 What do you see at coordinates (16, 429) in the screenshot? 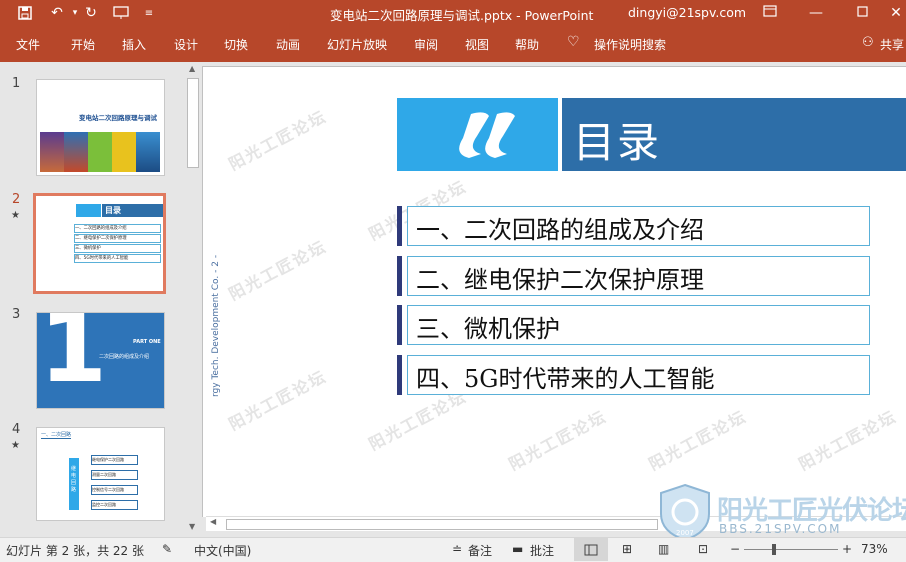
I see `slide-number: 4` at bounding box center [16, 429].